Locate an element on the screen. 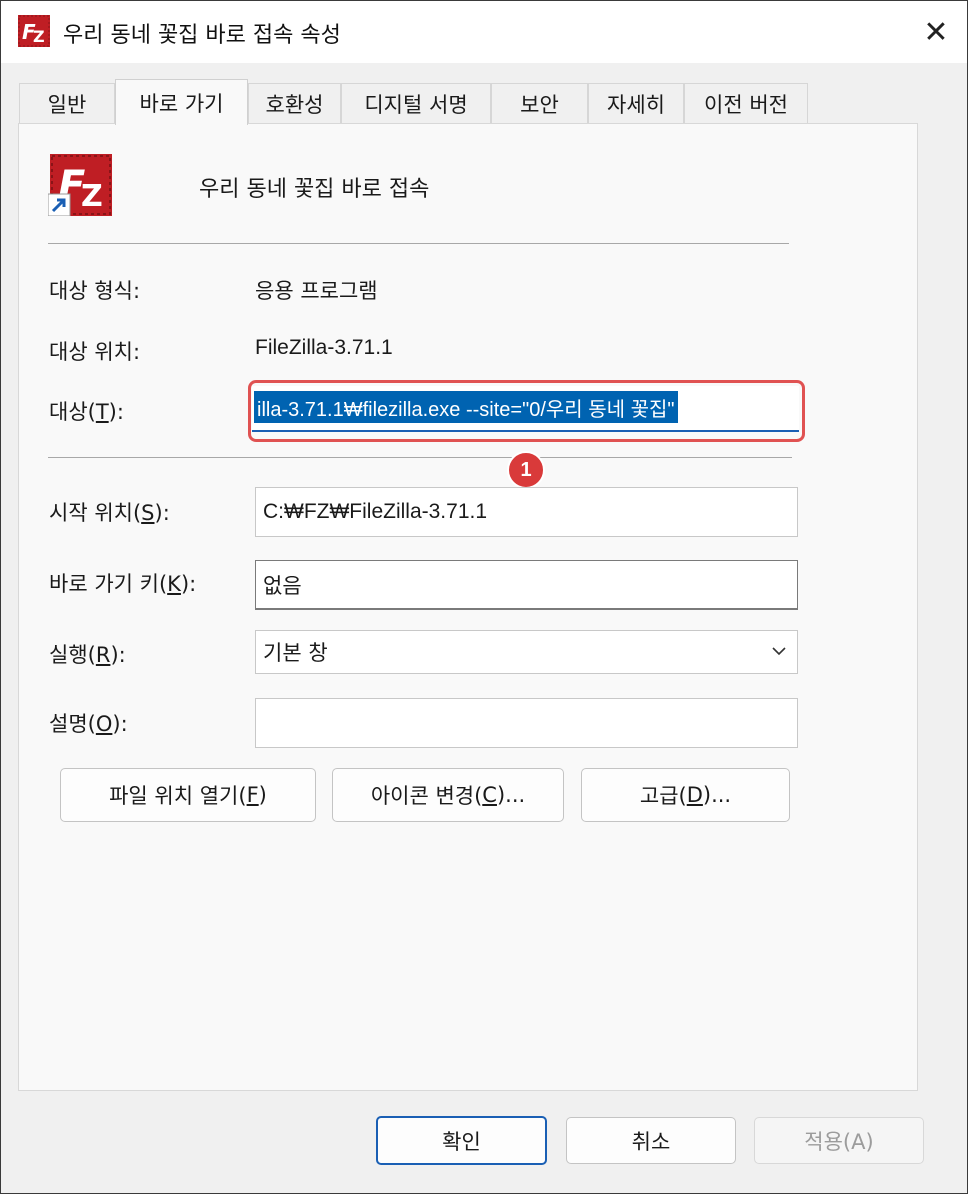 This screenshot has width=968, height=1194. tab-label: 일반 is located at coordinates (67, 104).